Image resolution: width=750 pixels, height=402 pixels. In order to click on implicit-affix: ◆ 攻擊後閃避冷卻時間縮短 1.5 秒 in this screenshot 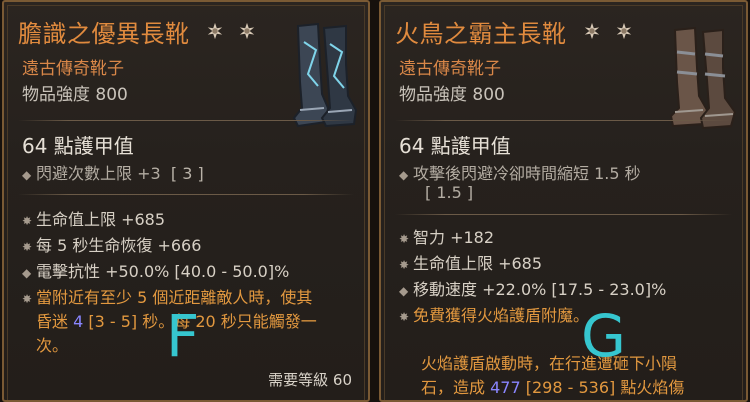, I will do `click(520, 173)`.